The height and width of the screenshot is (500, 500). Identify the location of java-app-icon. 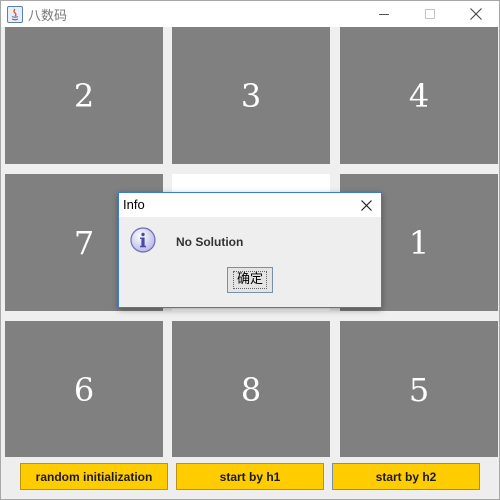
(15, 14).